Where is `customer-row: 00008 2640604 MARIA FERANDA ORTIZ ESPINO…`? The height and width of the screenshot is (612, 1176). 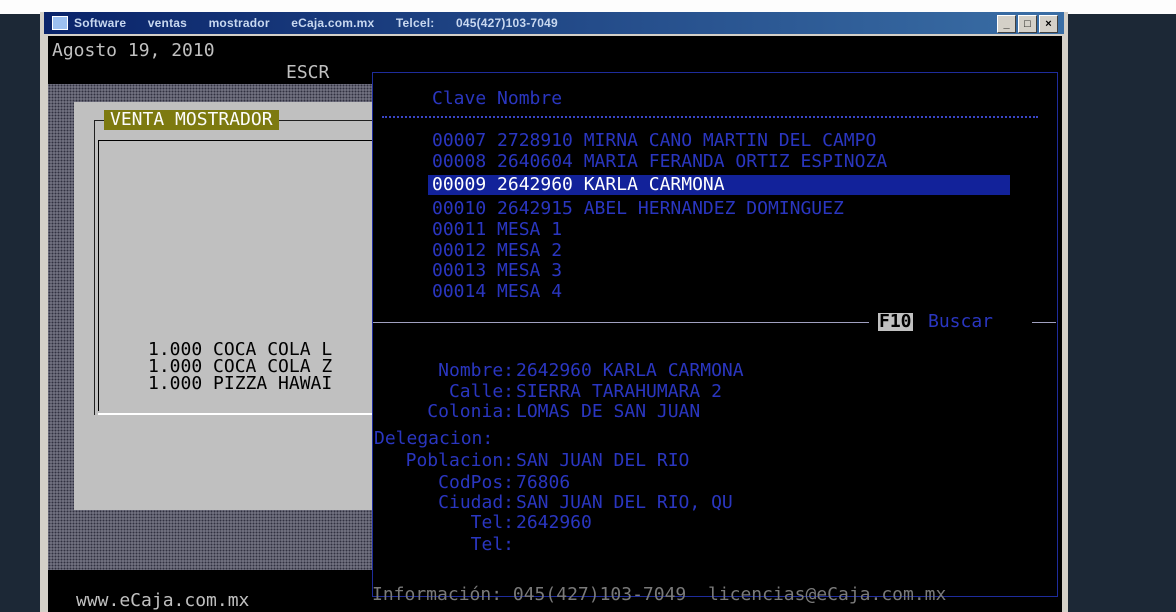
customer-row: 00008 2640604 MARIA FERANDA ORTIZ ESPINO… is located at coordinates (659, 162).